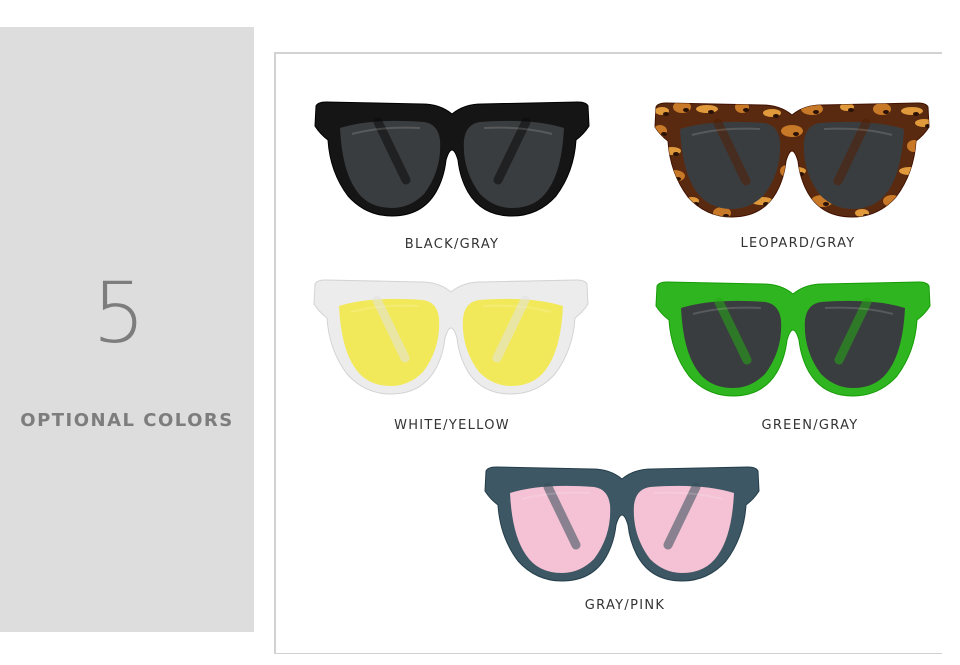 This screenshot has height=665, width=960. What do you see at coordinates (810, 425) in the screenshot?
I see `product-label-green-gray: GREEN/GRAY` at bounding box center [810, 425].